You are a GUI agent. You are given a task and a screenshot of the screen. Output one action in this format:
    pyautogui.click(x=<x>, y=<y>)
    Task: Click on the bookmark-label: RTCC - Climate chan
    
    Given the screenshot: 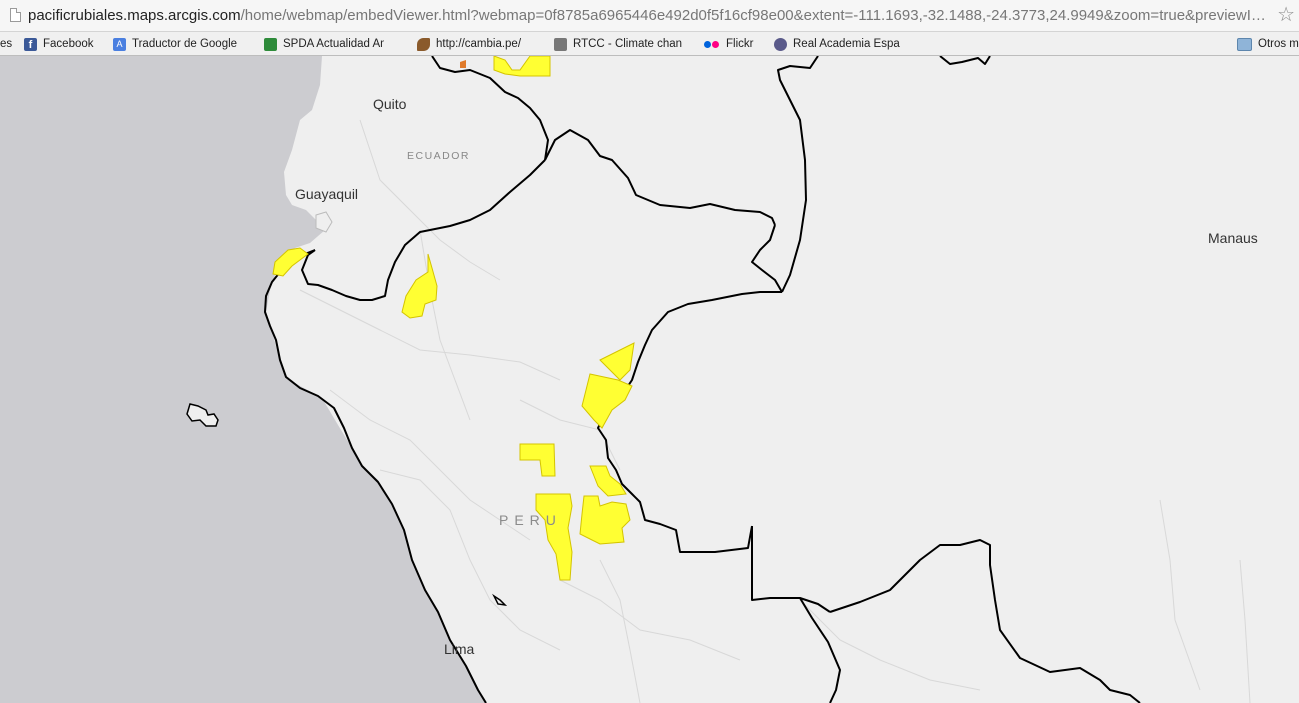 What is the action you would take?
    pyautogui.click(x=628, y=44)
    